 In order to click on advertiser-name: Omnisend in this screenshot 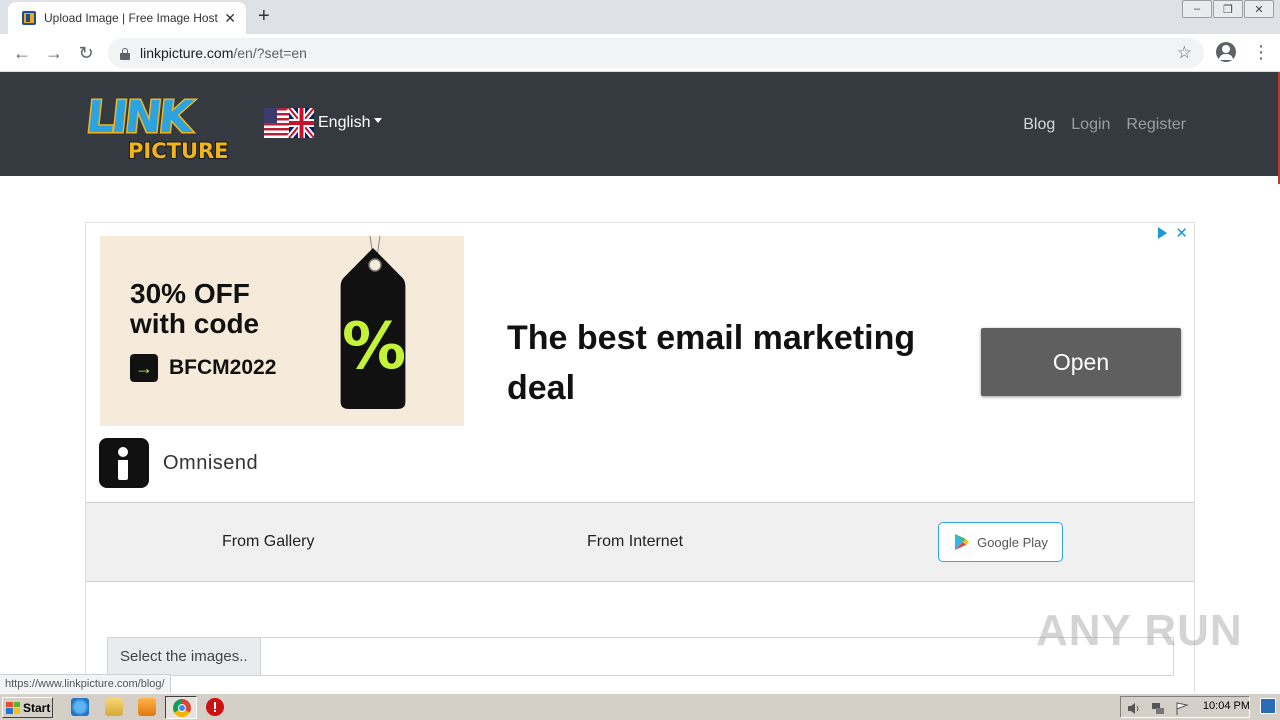, I will do `click(211, 462)`.